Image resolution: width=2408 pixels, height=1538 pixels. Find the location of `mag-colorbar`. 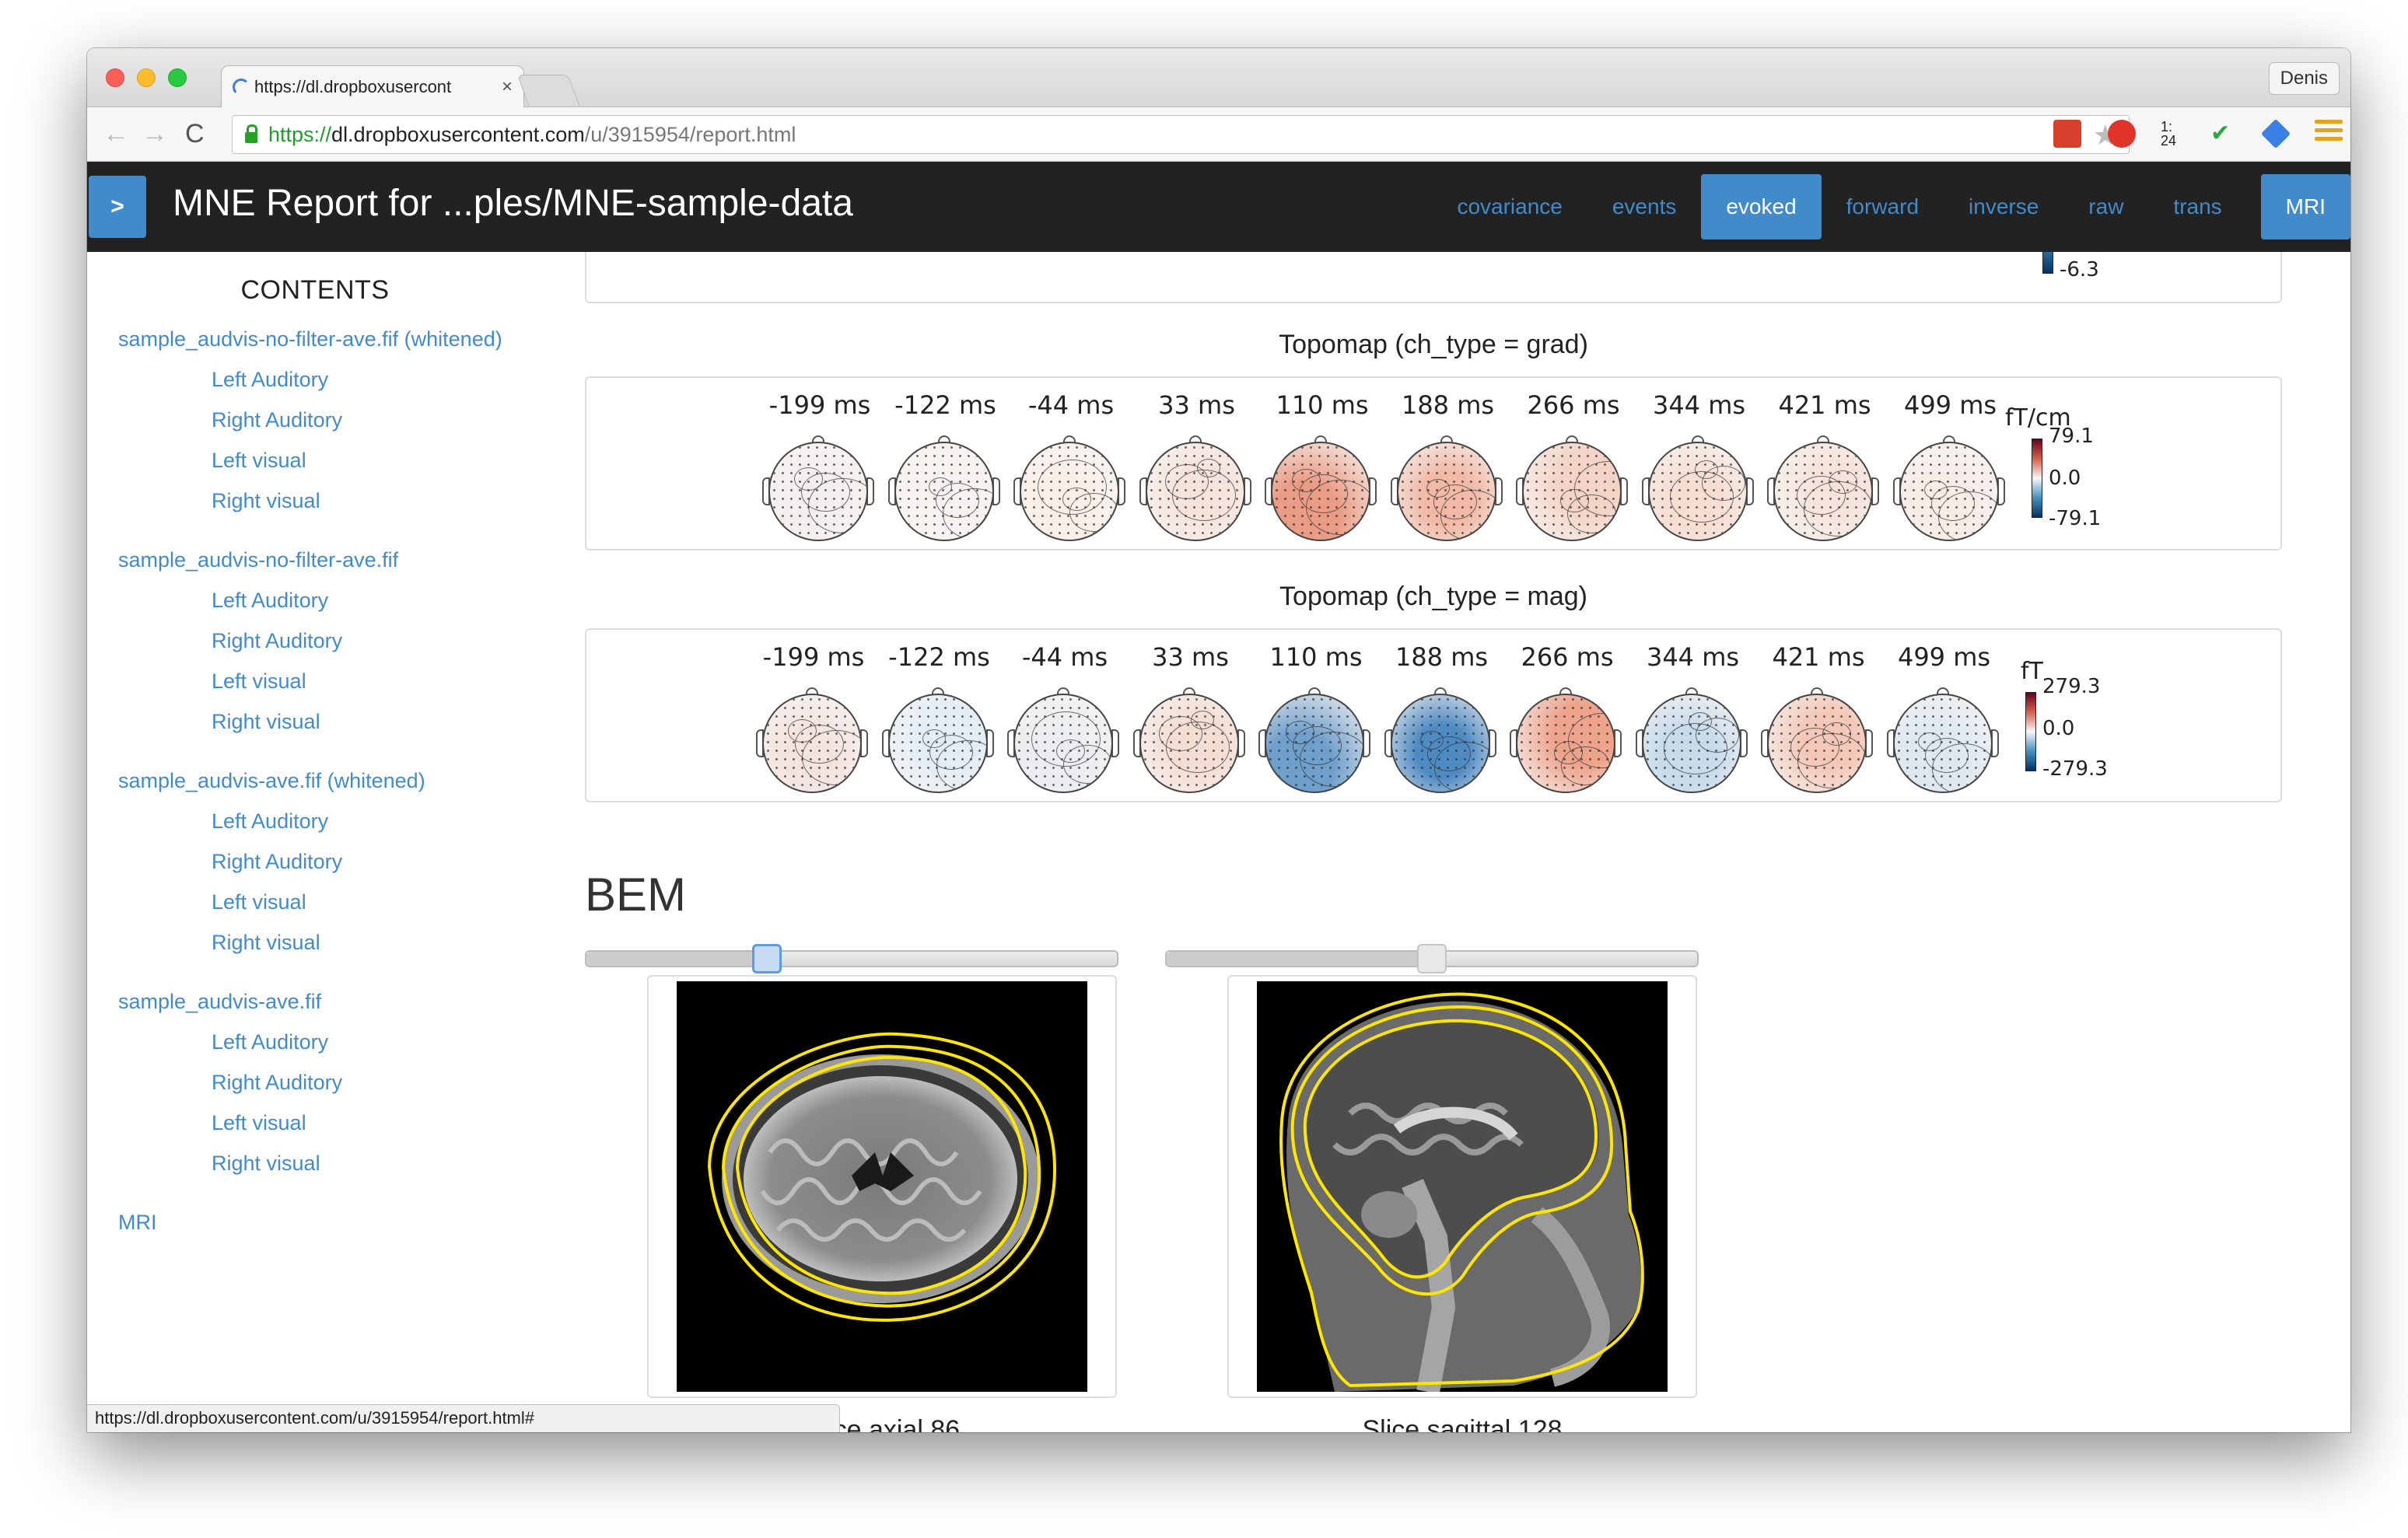

mag-colorbar is located at coordinates (2031, 731).